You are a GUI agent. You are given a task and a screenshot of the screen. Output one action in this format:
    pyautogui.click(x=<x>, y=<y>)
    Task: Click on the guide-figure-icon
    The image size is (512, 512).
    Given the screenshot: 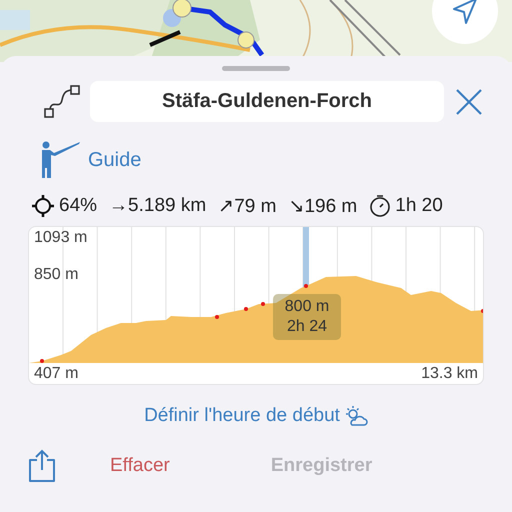 What is the action you would take?
    pyautogui.click(x=60, y=160)
    